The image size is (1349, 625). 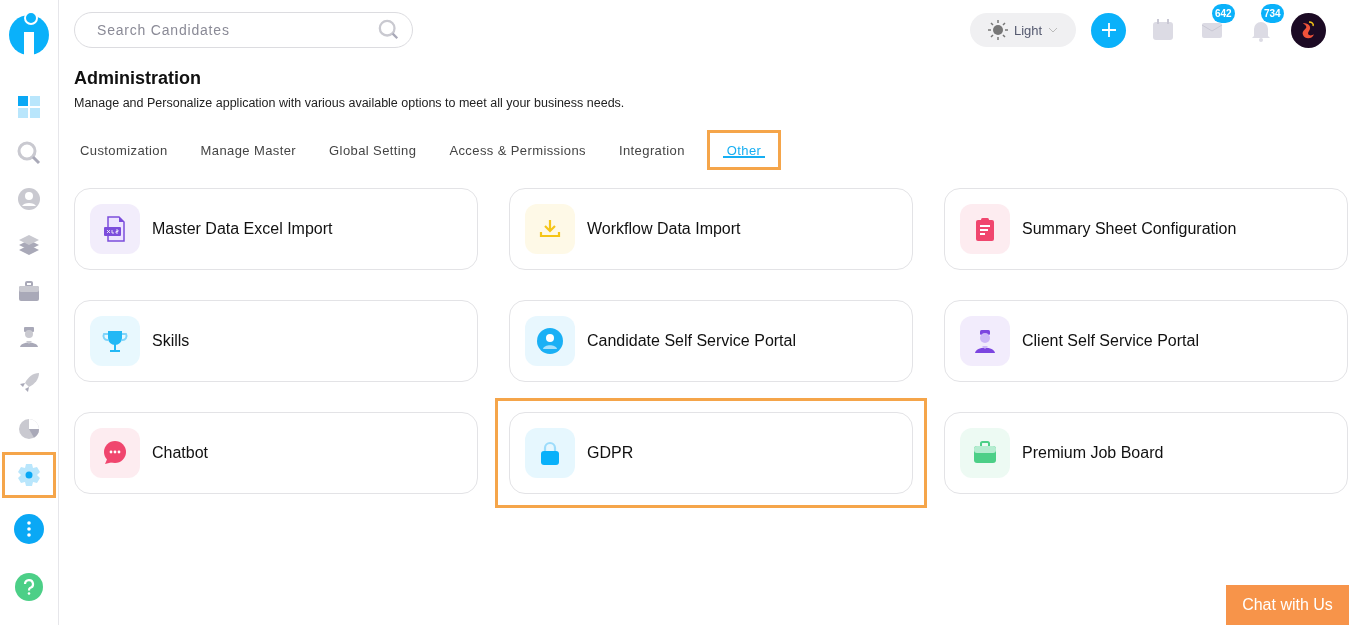 I want to click on gear-icon, so click(x=29, y=475).